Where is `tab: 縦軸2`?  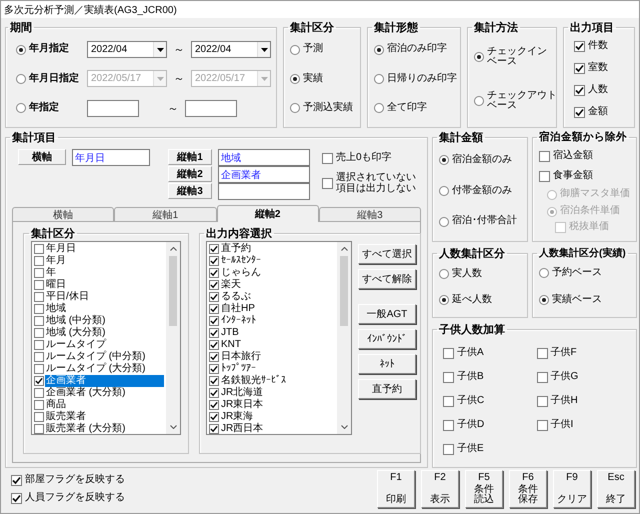 tab: 縦軸2 is located at coordinates (267, 213).